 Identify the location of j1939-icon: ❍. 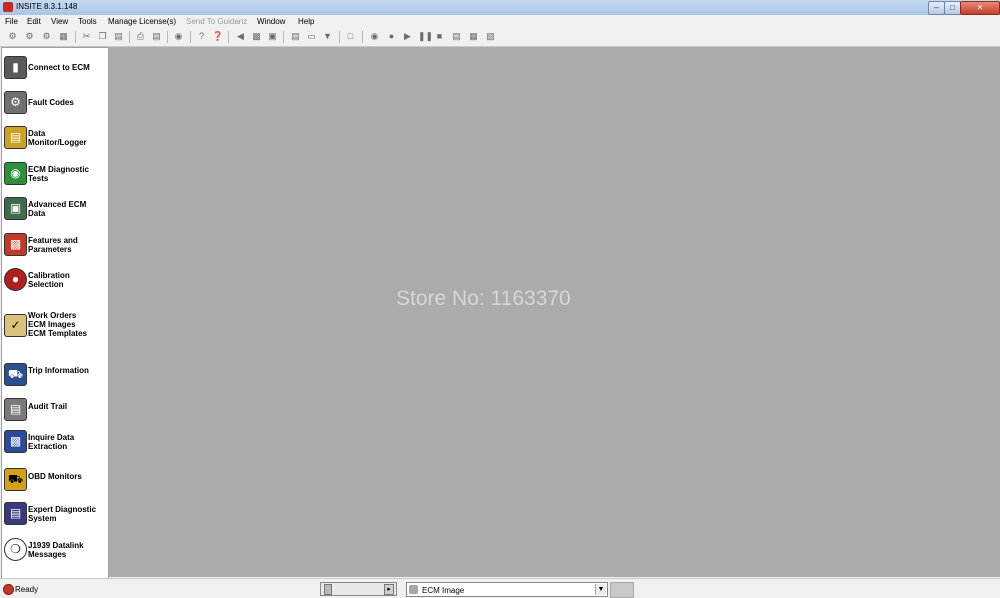
(15, 549).